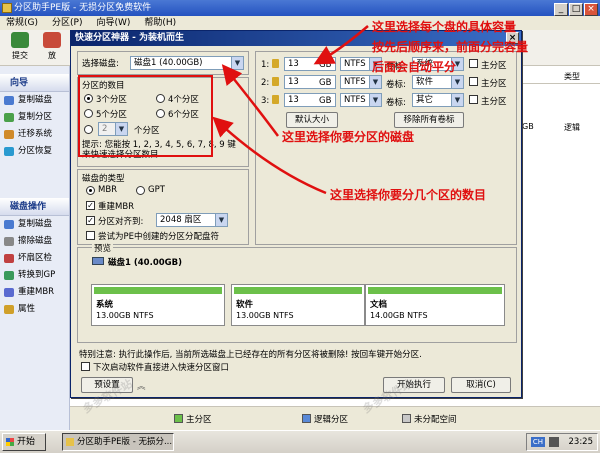  I want to click on dialog-title: 快速分区神器 - 为装机而生, so click(130, 38).